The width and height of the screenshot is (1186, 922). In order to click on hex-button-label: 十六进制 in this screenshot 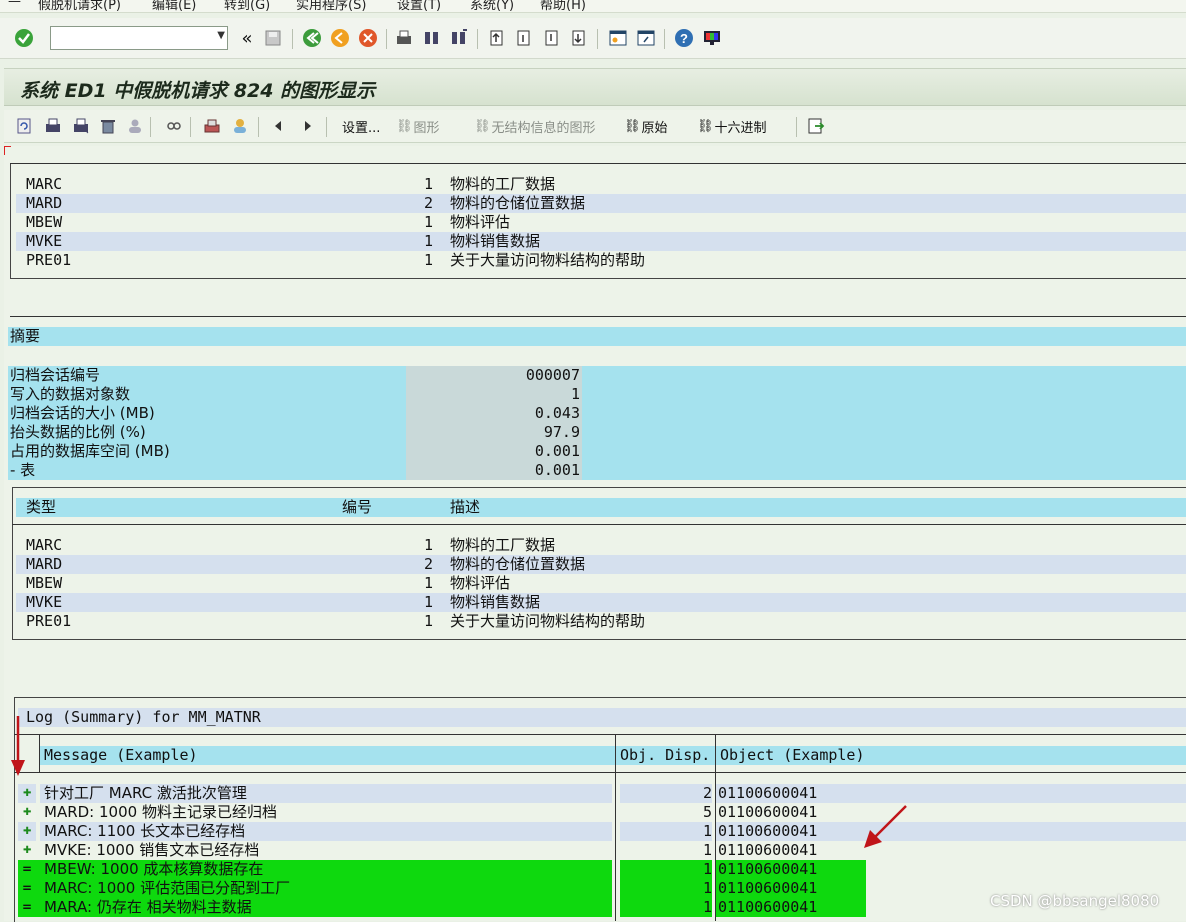, I will do `click(740, 128)`.